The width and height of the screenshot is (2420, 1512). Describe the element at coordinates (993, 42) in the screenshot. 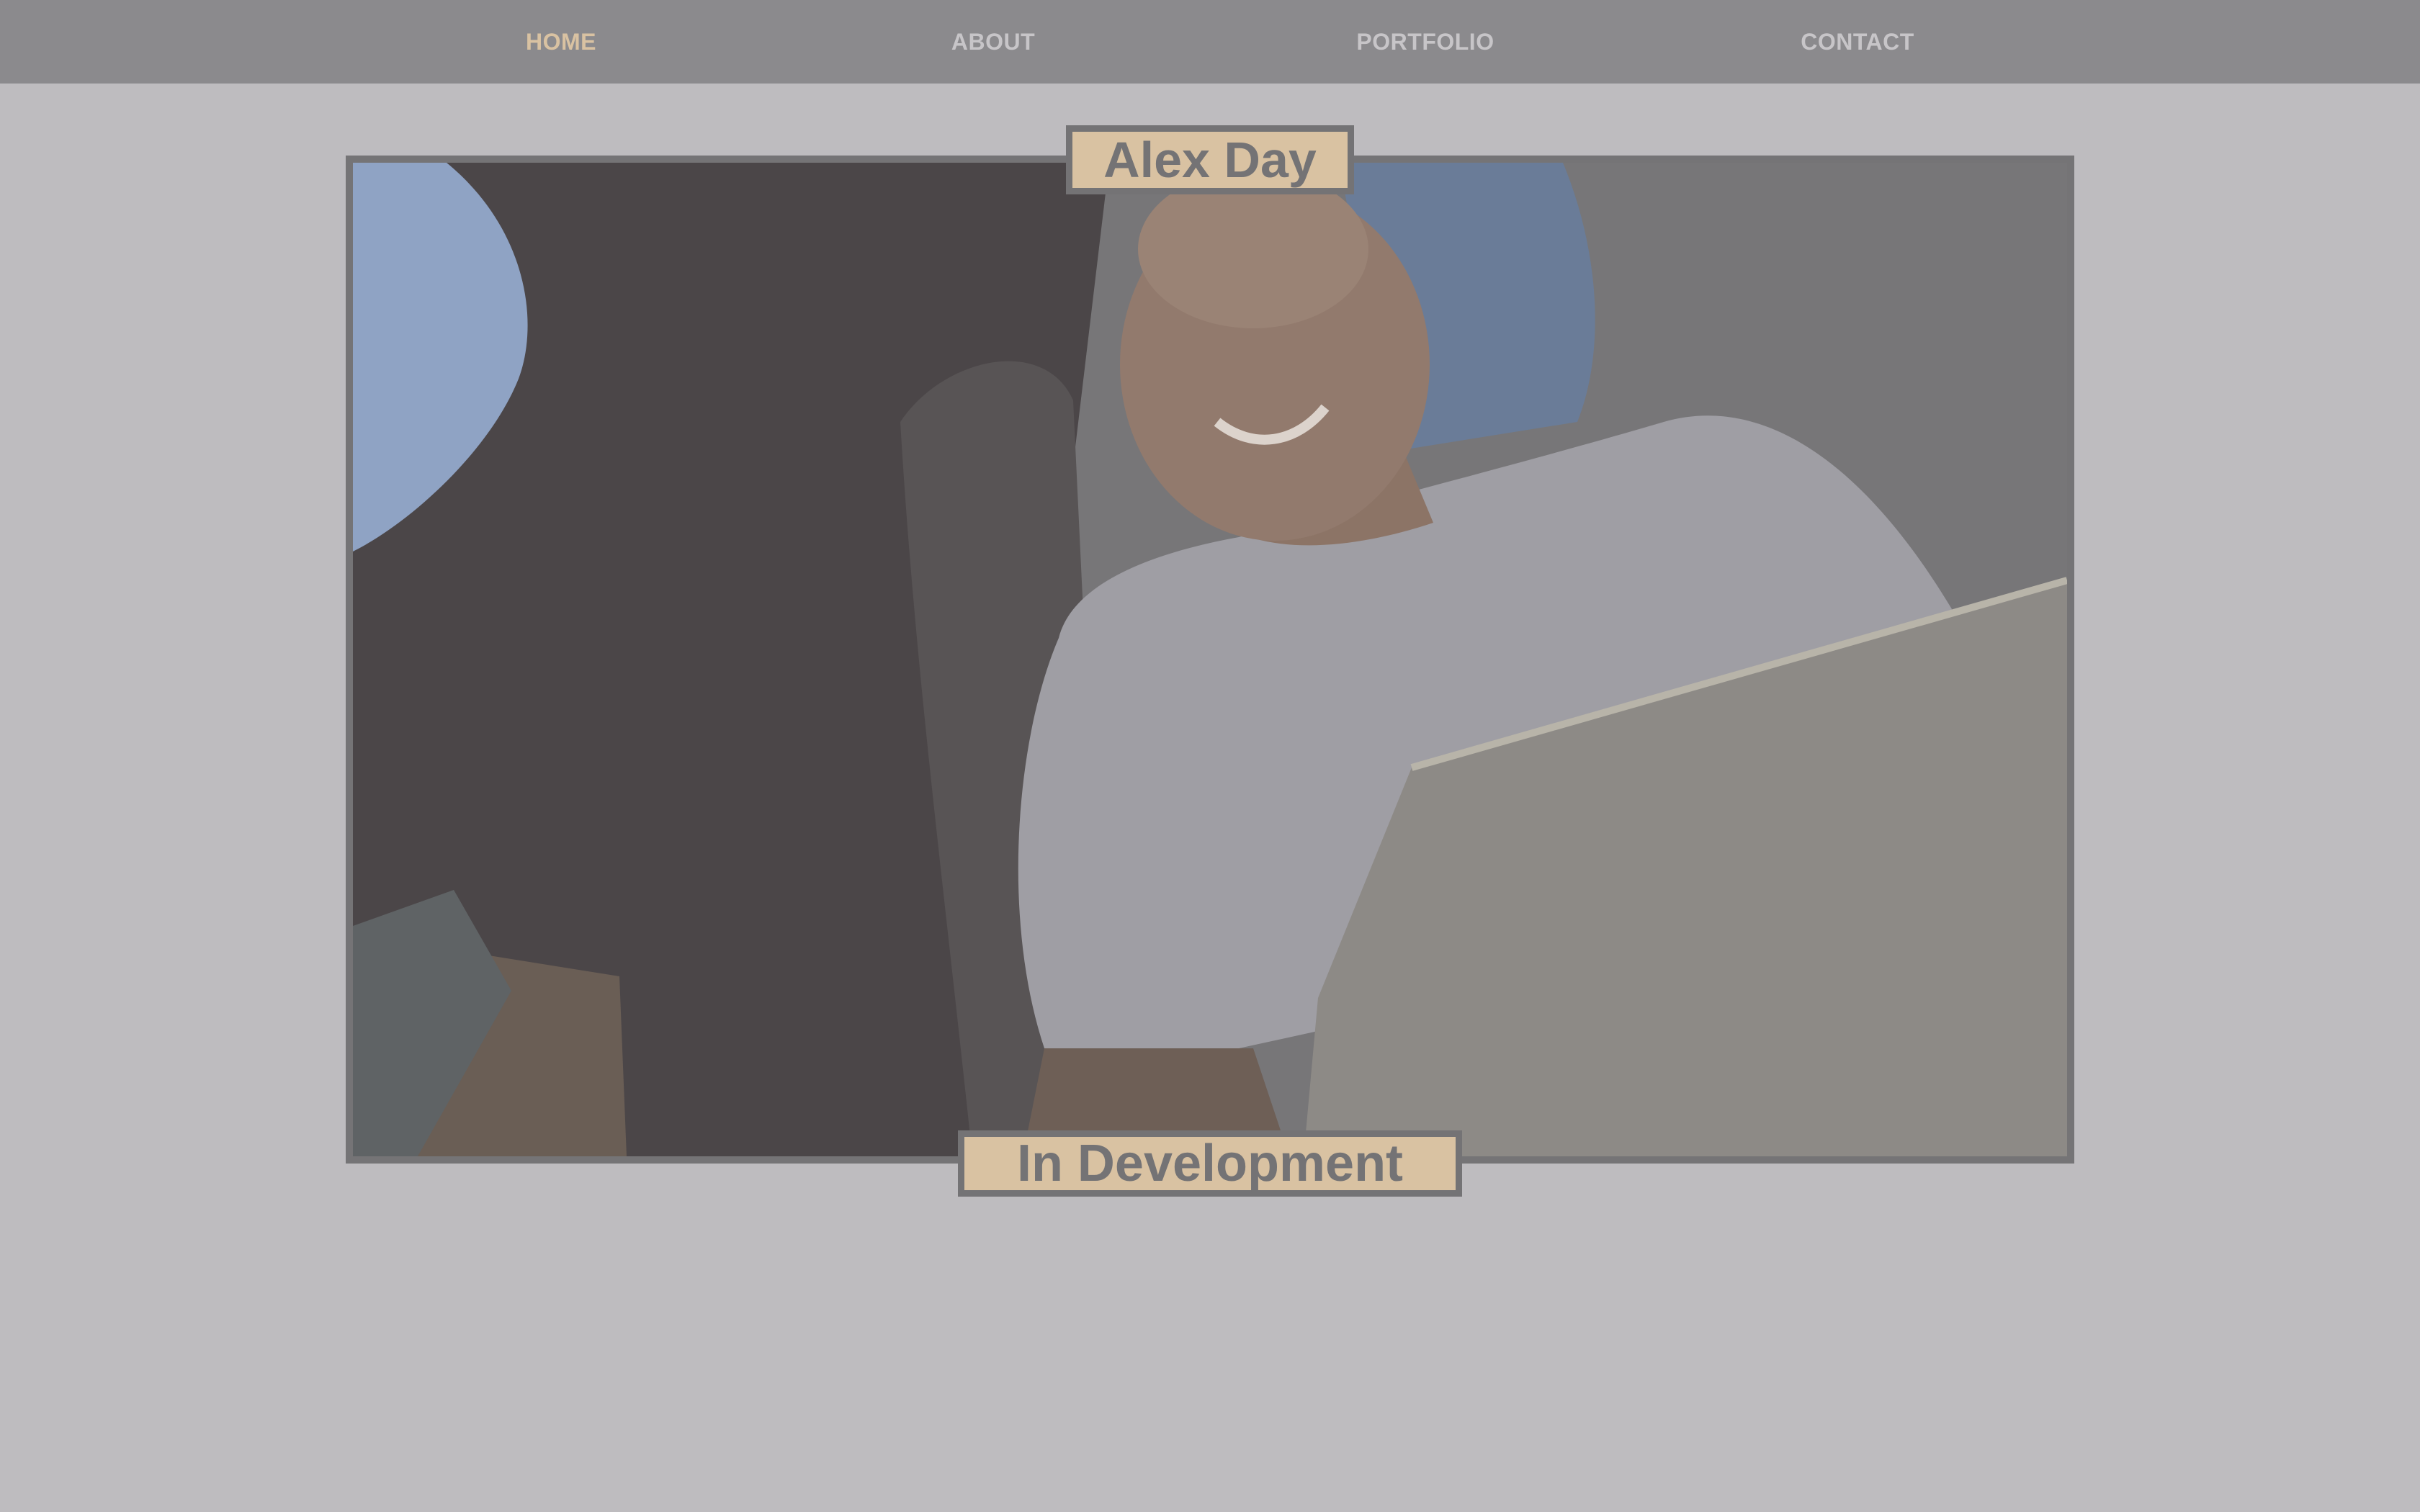

I see `nav-about-link: ABOUT` at that location.